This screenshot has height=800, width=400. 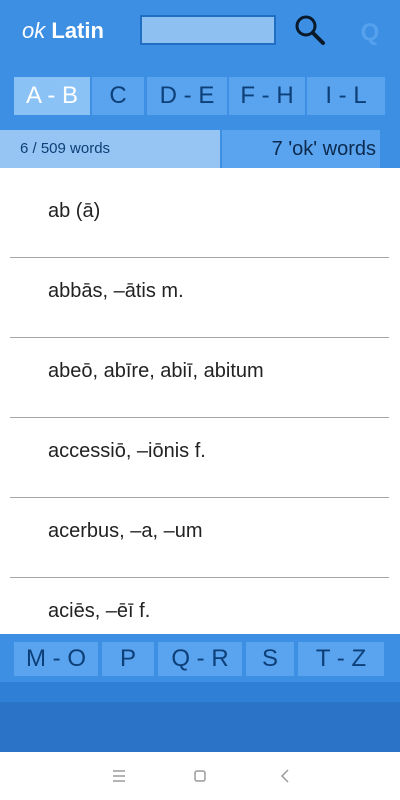 I want to click on list-item: abbās, –ātis m., so click(x=199, y=298).